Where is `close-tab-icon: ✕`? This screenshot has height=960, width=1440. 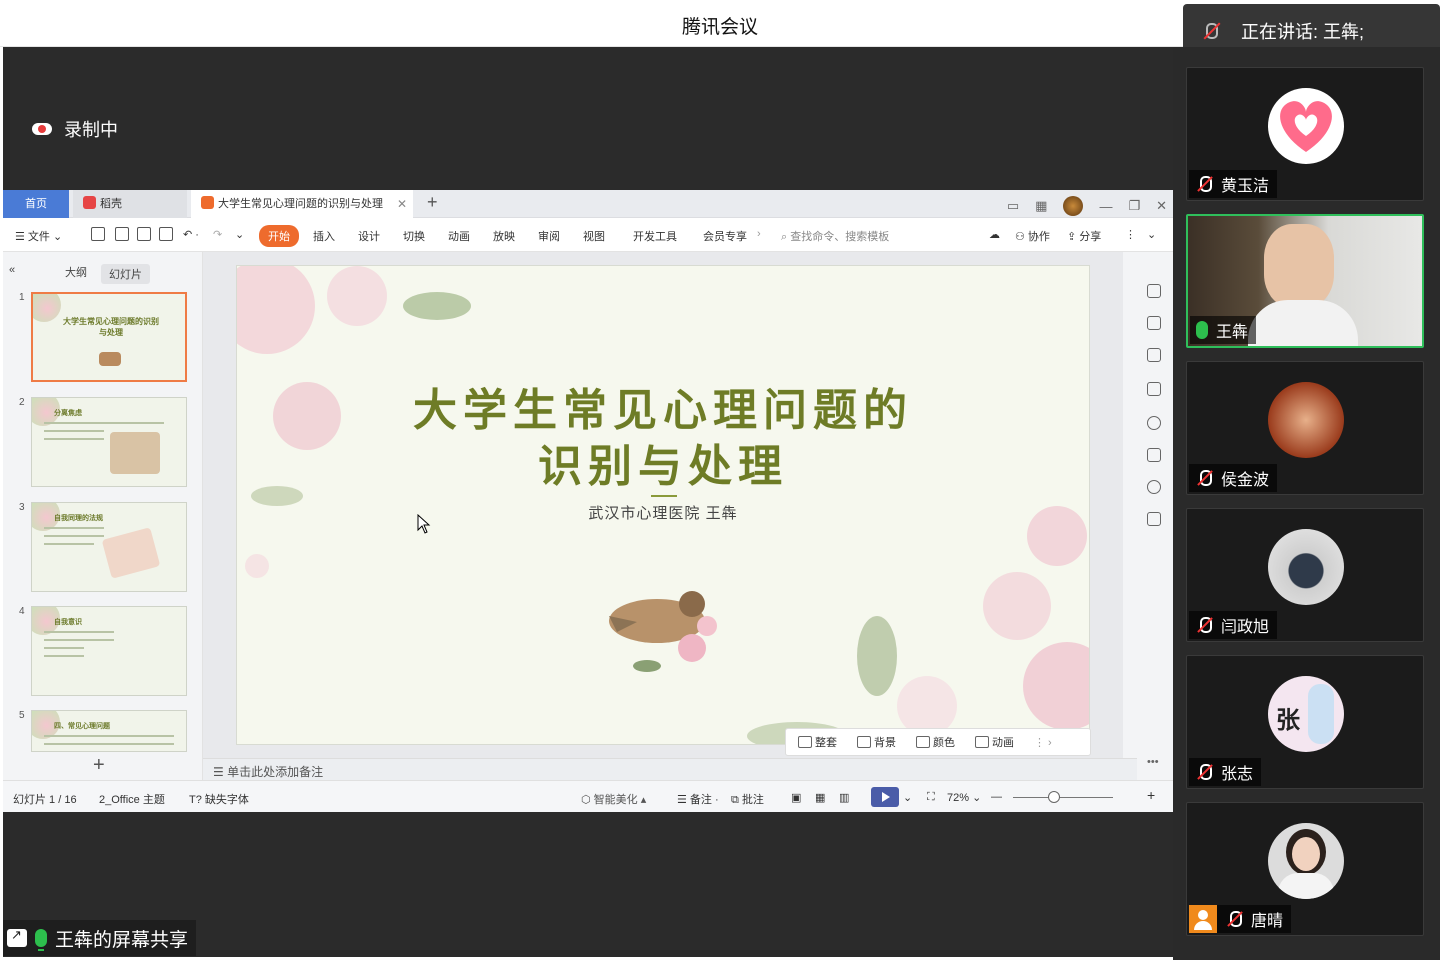 close-tab-icon: ✕ is located at coordinates (402, 204).